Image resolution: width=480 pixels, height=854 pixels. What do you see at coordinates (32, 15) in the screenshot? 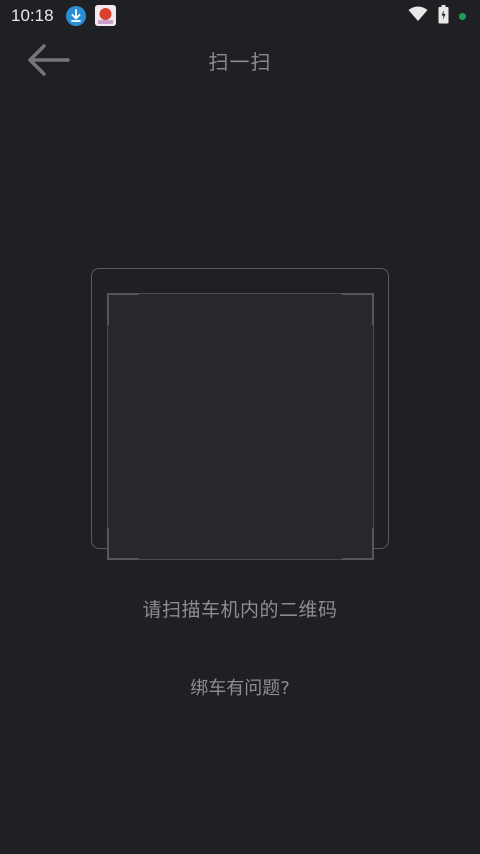
I see `status-time: 10:18` at bounding box center [32, 15].